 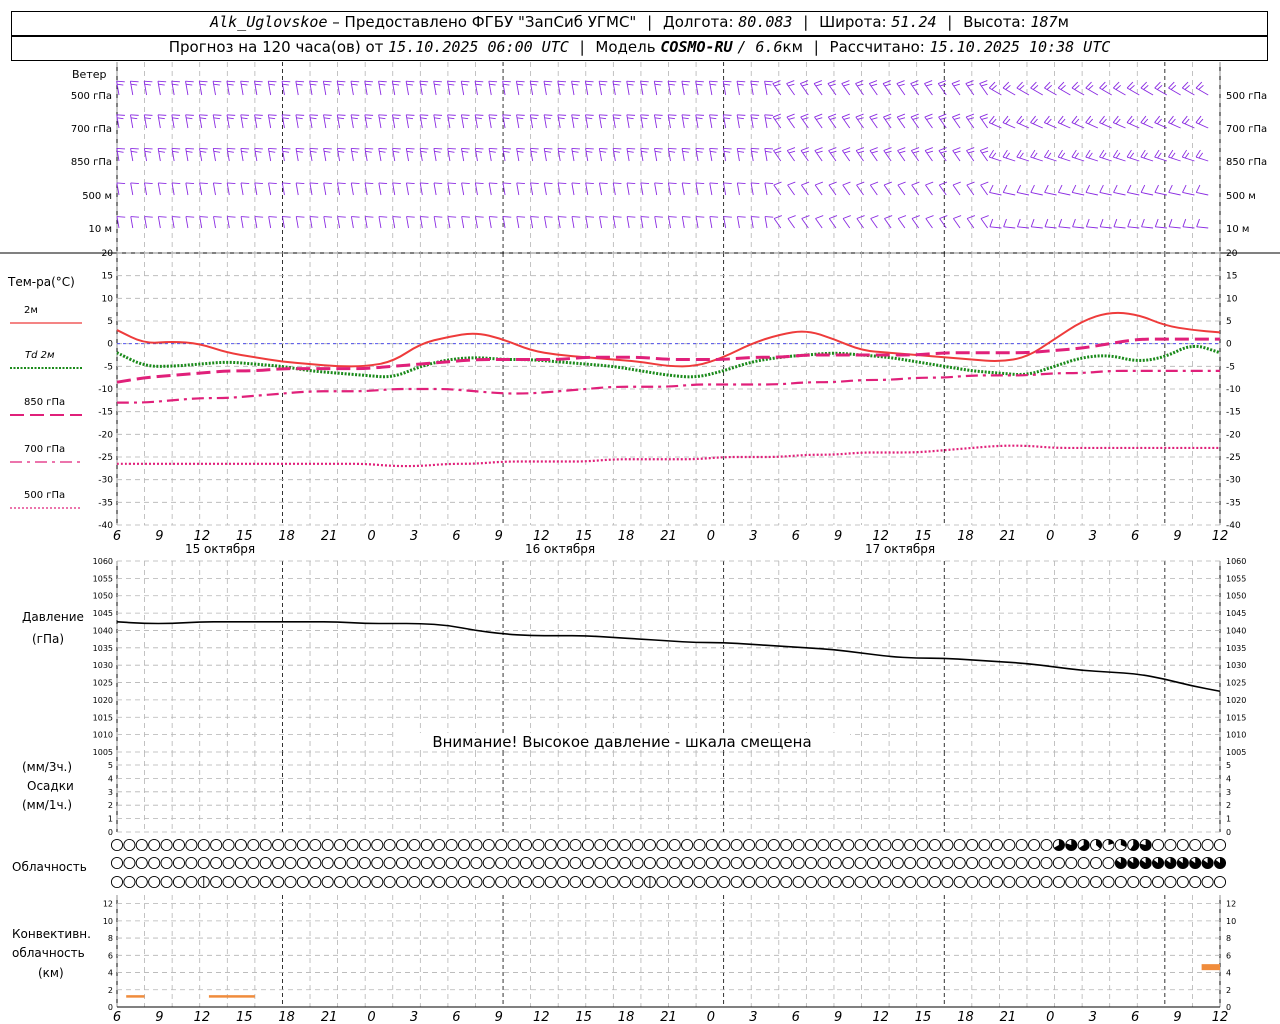 I want to click on time-tick-bottom: 15, so click(x=923, y=1017).